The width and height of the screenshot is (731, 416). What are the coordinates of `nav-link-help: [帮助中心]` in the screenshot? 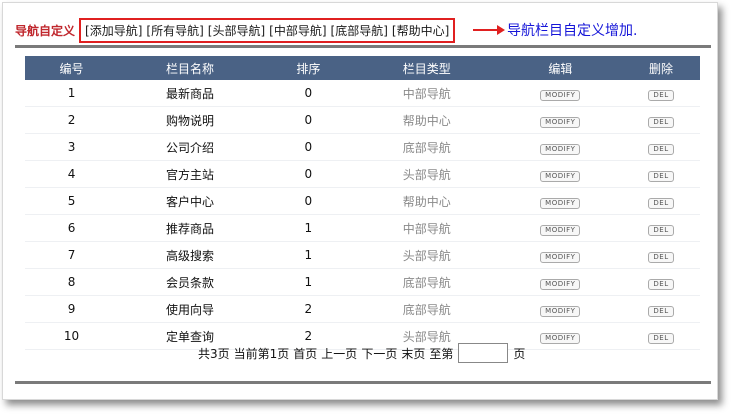 It's located at (420, 30).